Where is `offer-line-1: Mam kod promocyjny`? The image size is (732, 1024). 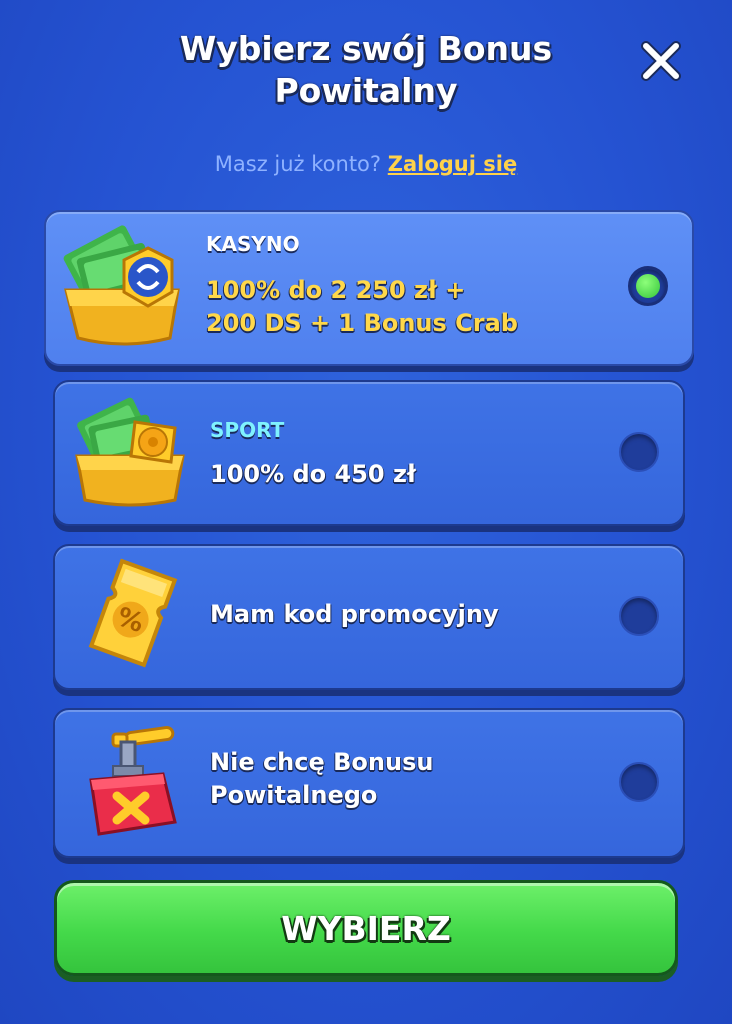 offer-line-1: Mam kod promocyjny is located at coordinates (354, 614).